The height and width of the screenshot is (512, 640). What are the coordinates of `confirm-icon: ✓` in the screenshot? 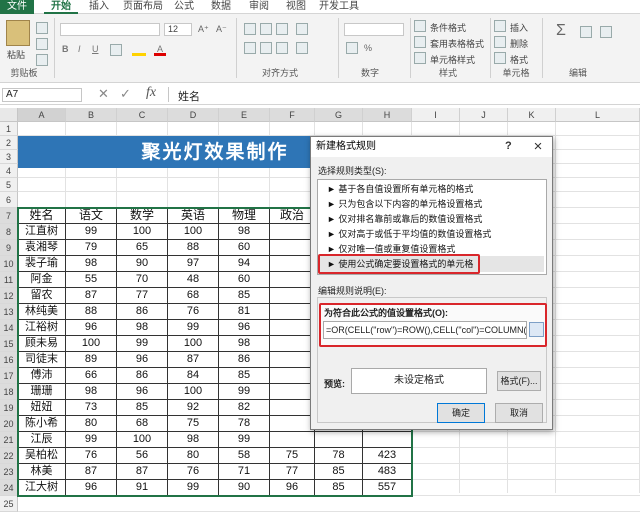 It's located at (125, 94).